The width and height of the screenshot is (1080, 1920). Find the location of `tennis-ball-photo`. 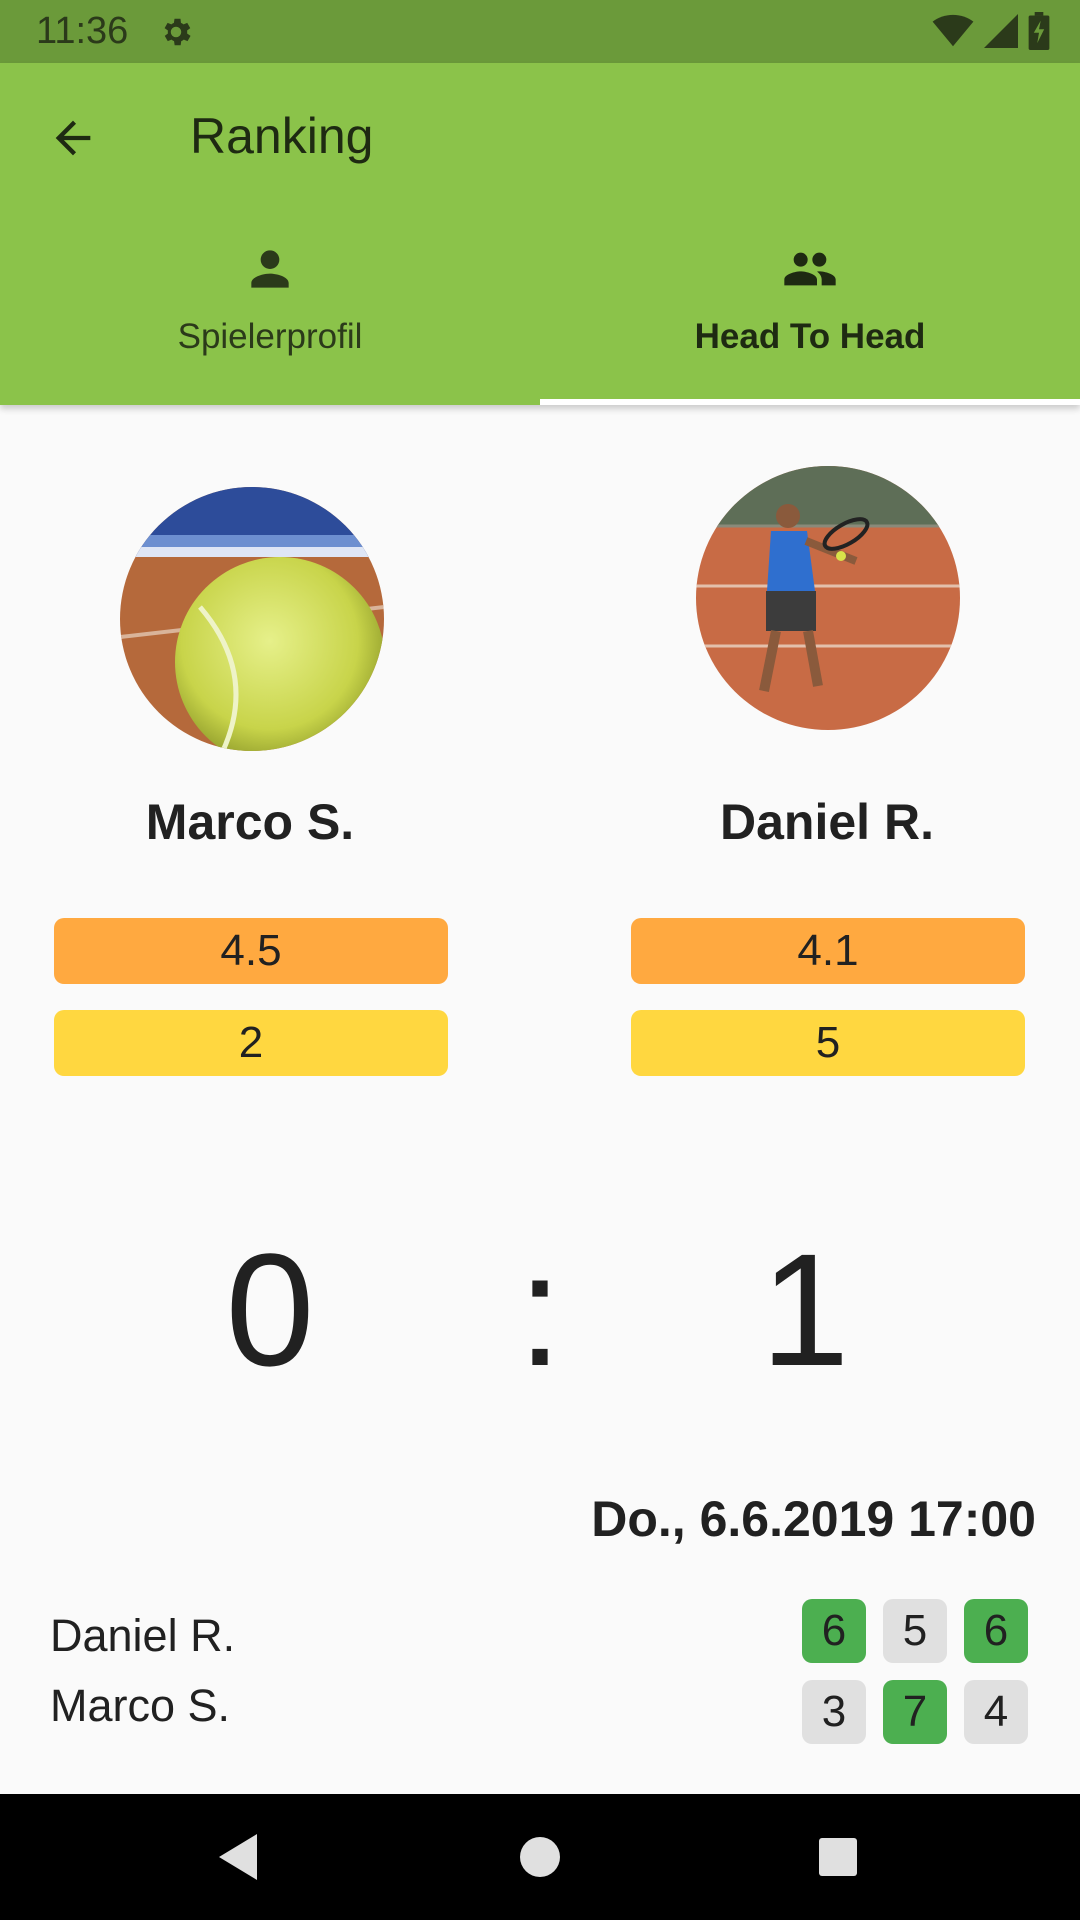

tennis-ball-photo is located at coordinates (252, 619).